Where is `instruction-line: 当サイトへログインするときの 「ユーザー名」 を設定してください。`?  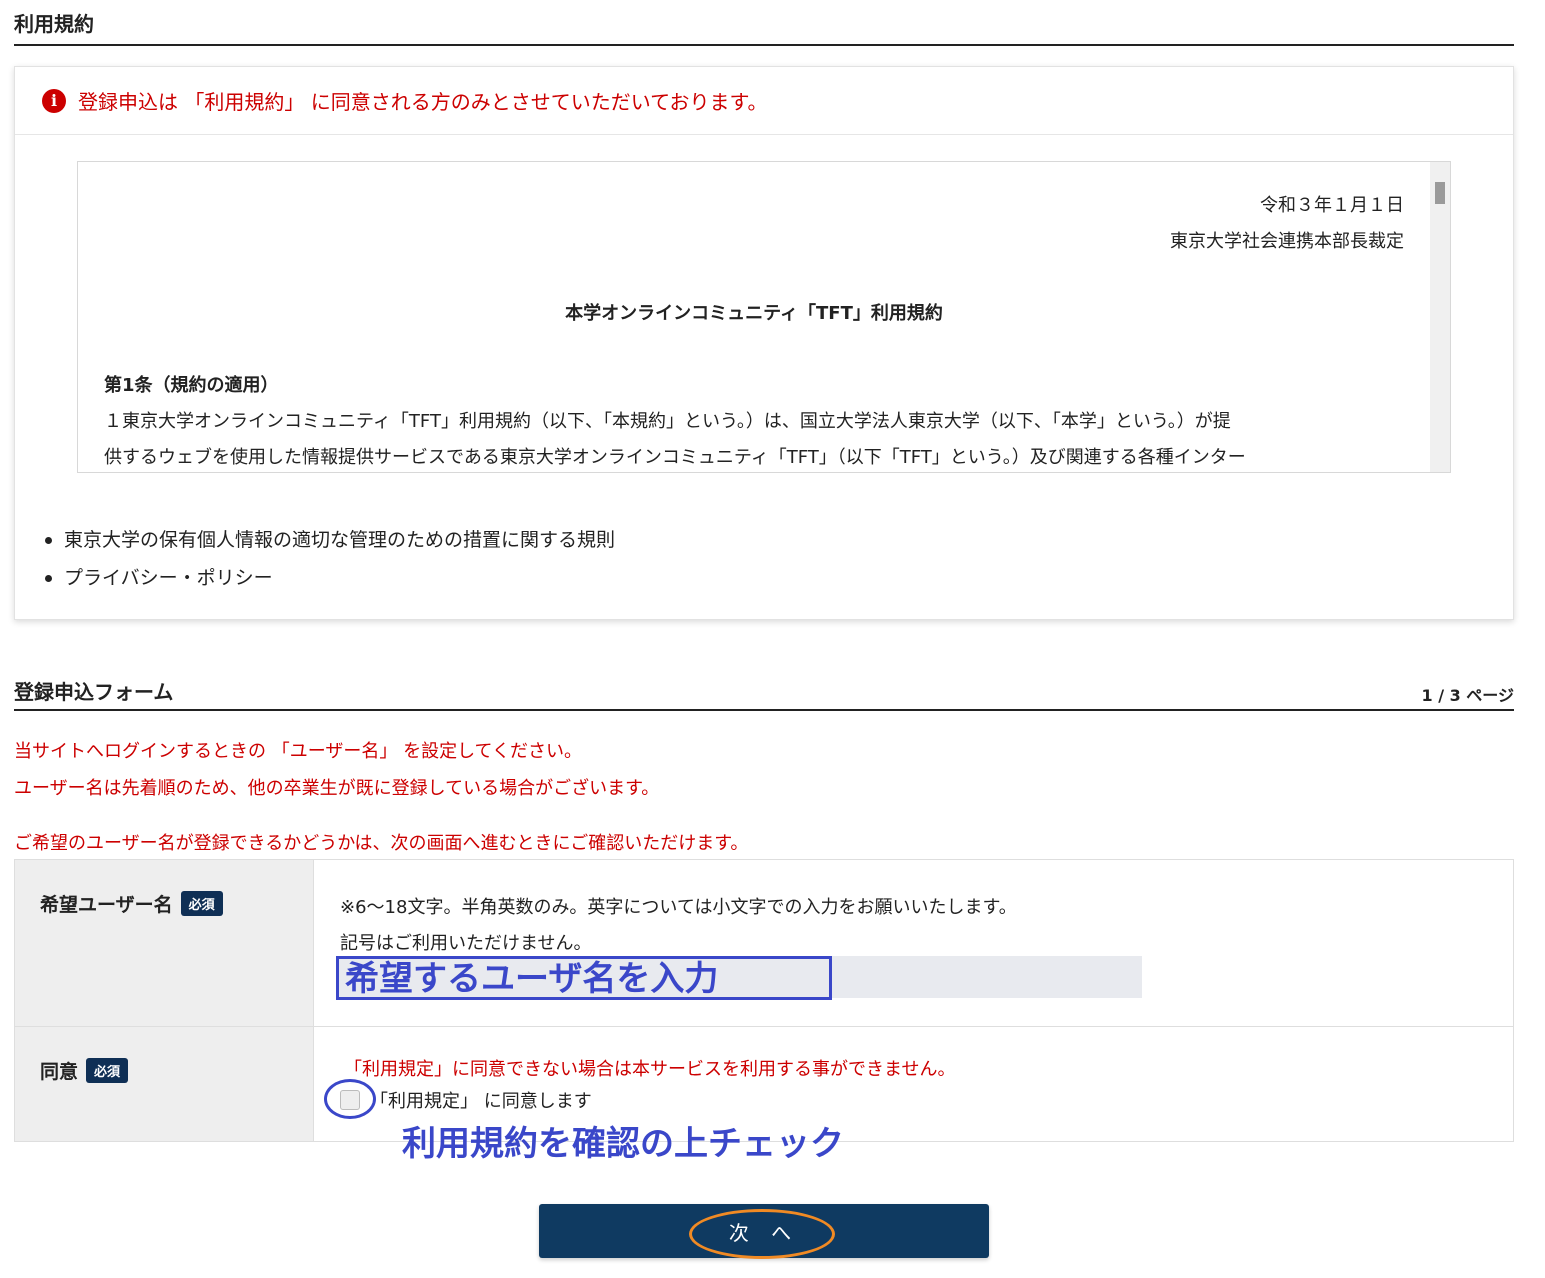 instruction-line: 当サイトへログインするときの 「ユーザー名」 を設定してください。 is located at coordinates (298, 751).